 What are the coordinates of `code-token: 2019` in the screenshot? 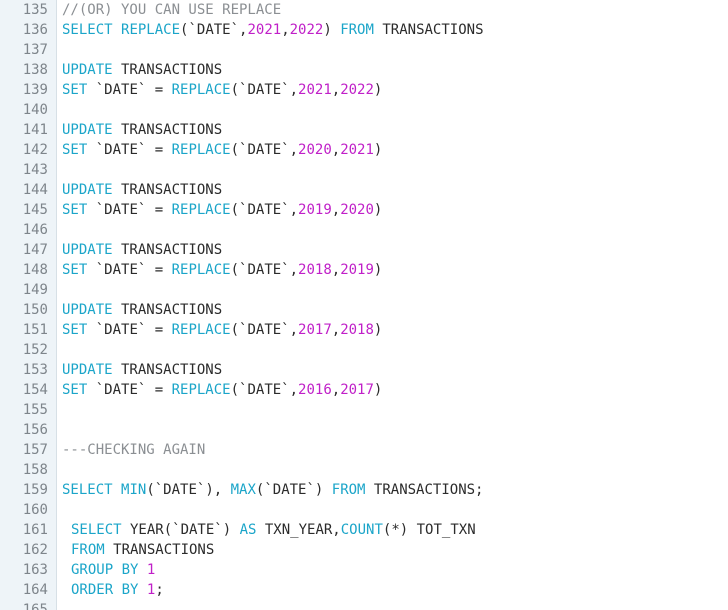 It's located at (357, 270).